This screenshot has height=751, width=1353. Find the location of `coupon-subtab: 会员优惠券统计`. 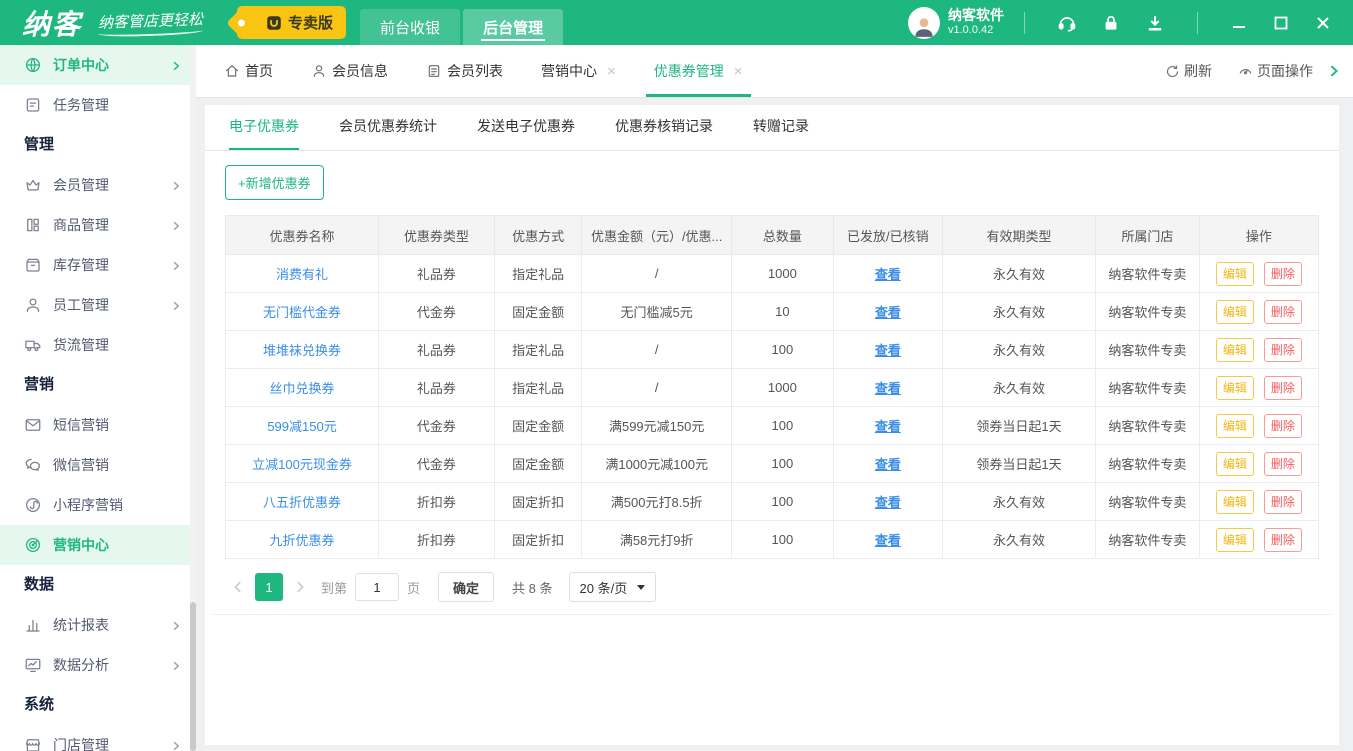

coupon-subtab: 会员优惠券统计 is located at coordinates (388, 127).